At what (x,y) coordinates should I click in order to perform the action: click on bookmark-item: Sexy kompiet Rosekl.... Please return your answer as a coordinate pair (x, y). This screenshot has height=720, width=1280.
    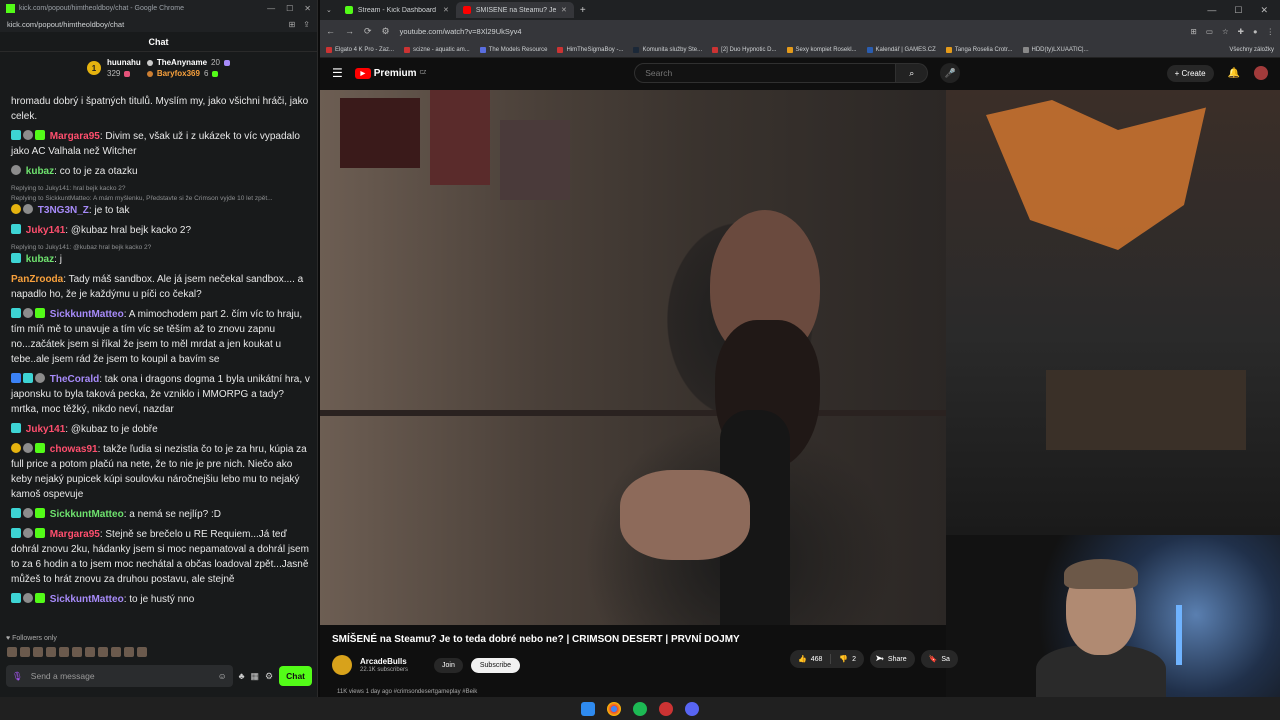
    Looking at the image, I should click on (821, 49).